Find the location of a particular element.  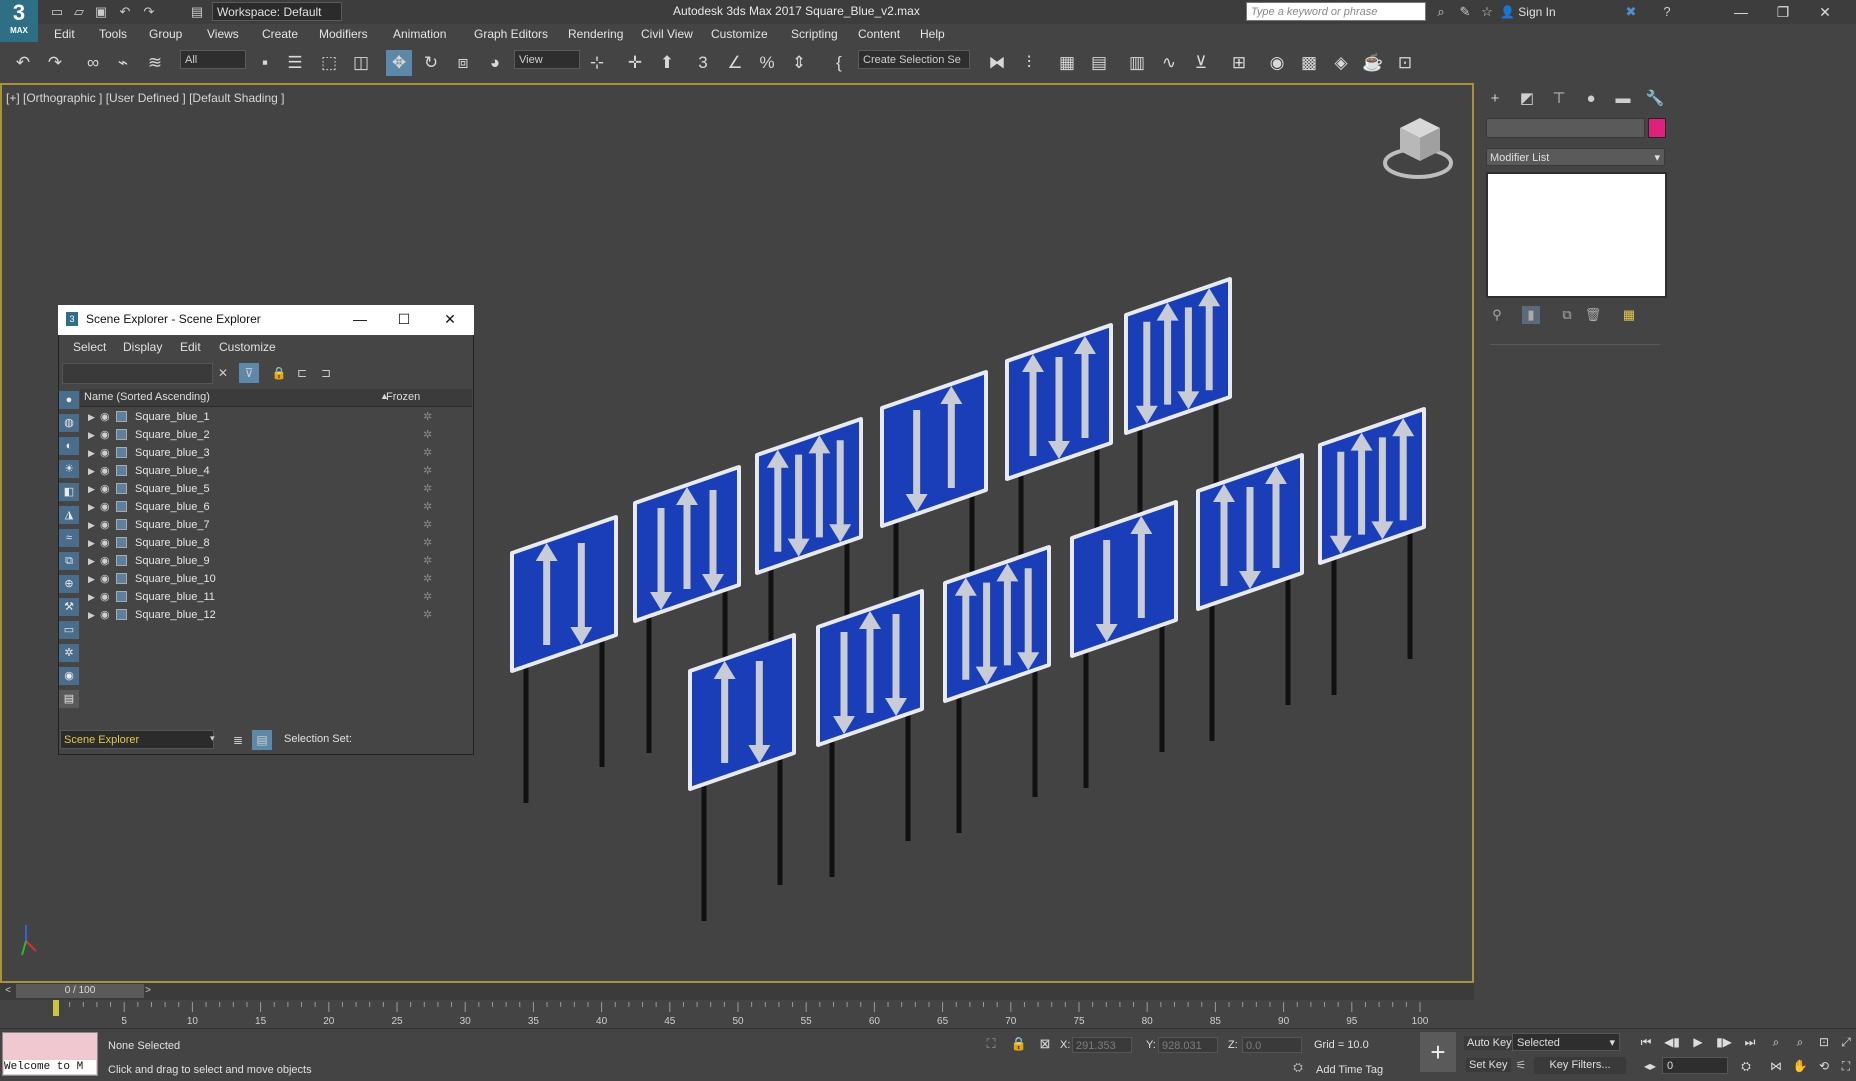

key-mode-toggle-icon: ◂▸ is located at coordinates (1650, 1066).